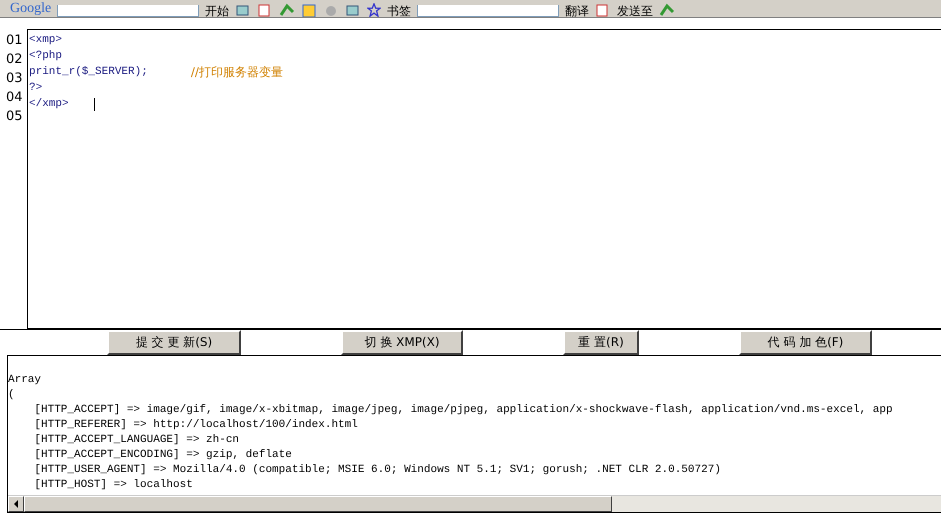 This screenshot has width=941, height=518. What do you see at coordinates (12, 395) in the screenshot?
I see `output-line: (` at bounding box center [12, 395].